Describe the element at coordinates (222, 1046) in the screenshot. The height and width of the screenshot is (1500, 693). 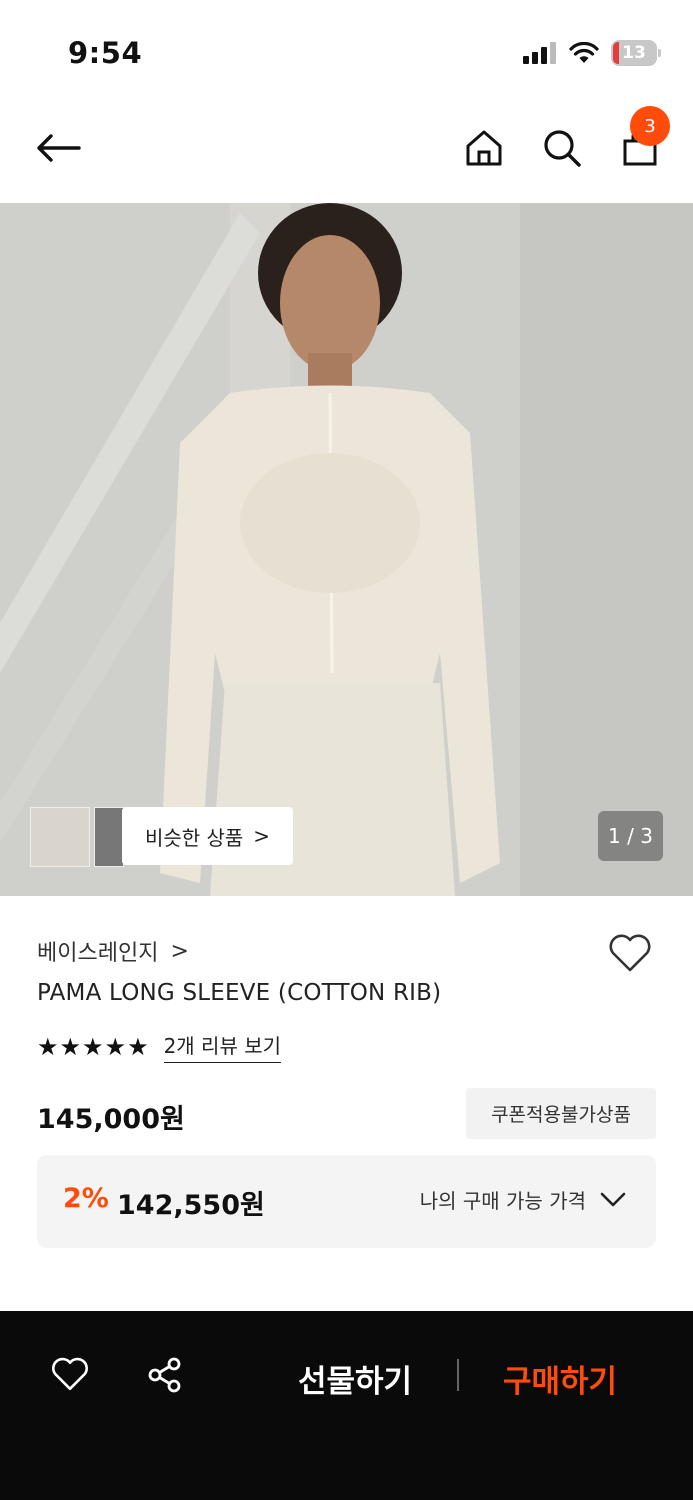
I see `review-link: 2개 리뷰 보기` at that location.